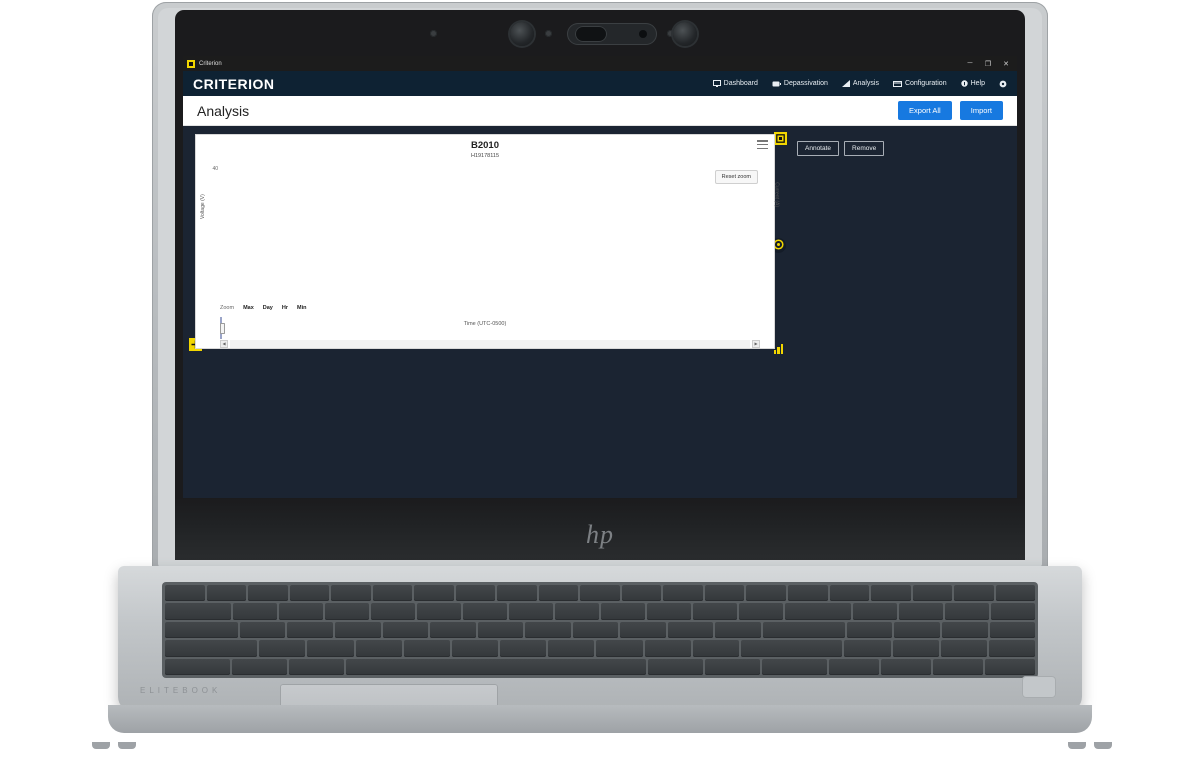 The image size is (1200, 779). What do you see at coordinates (485, 156) in the screenshot?
I see `chart-subtitle: H19178115` at bounding box center [485, 156].